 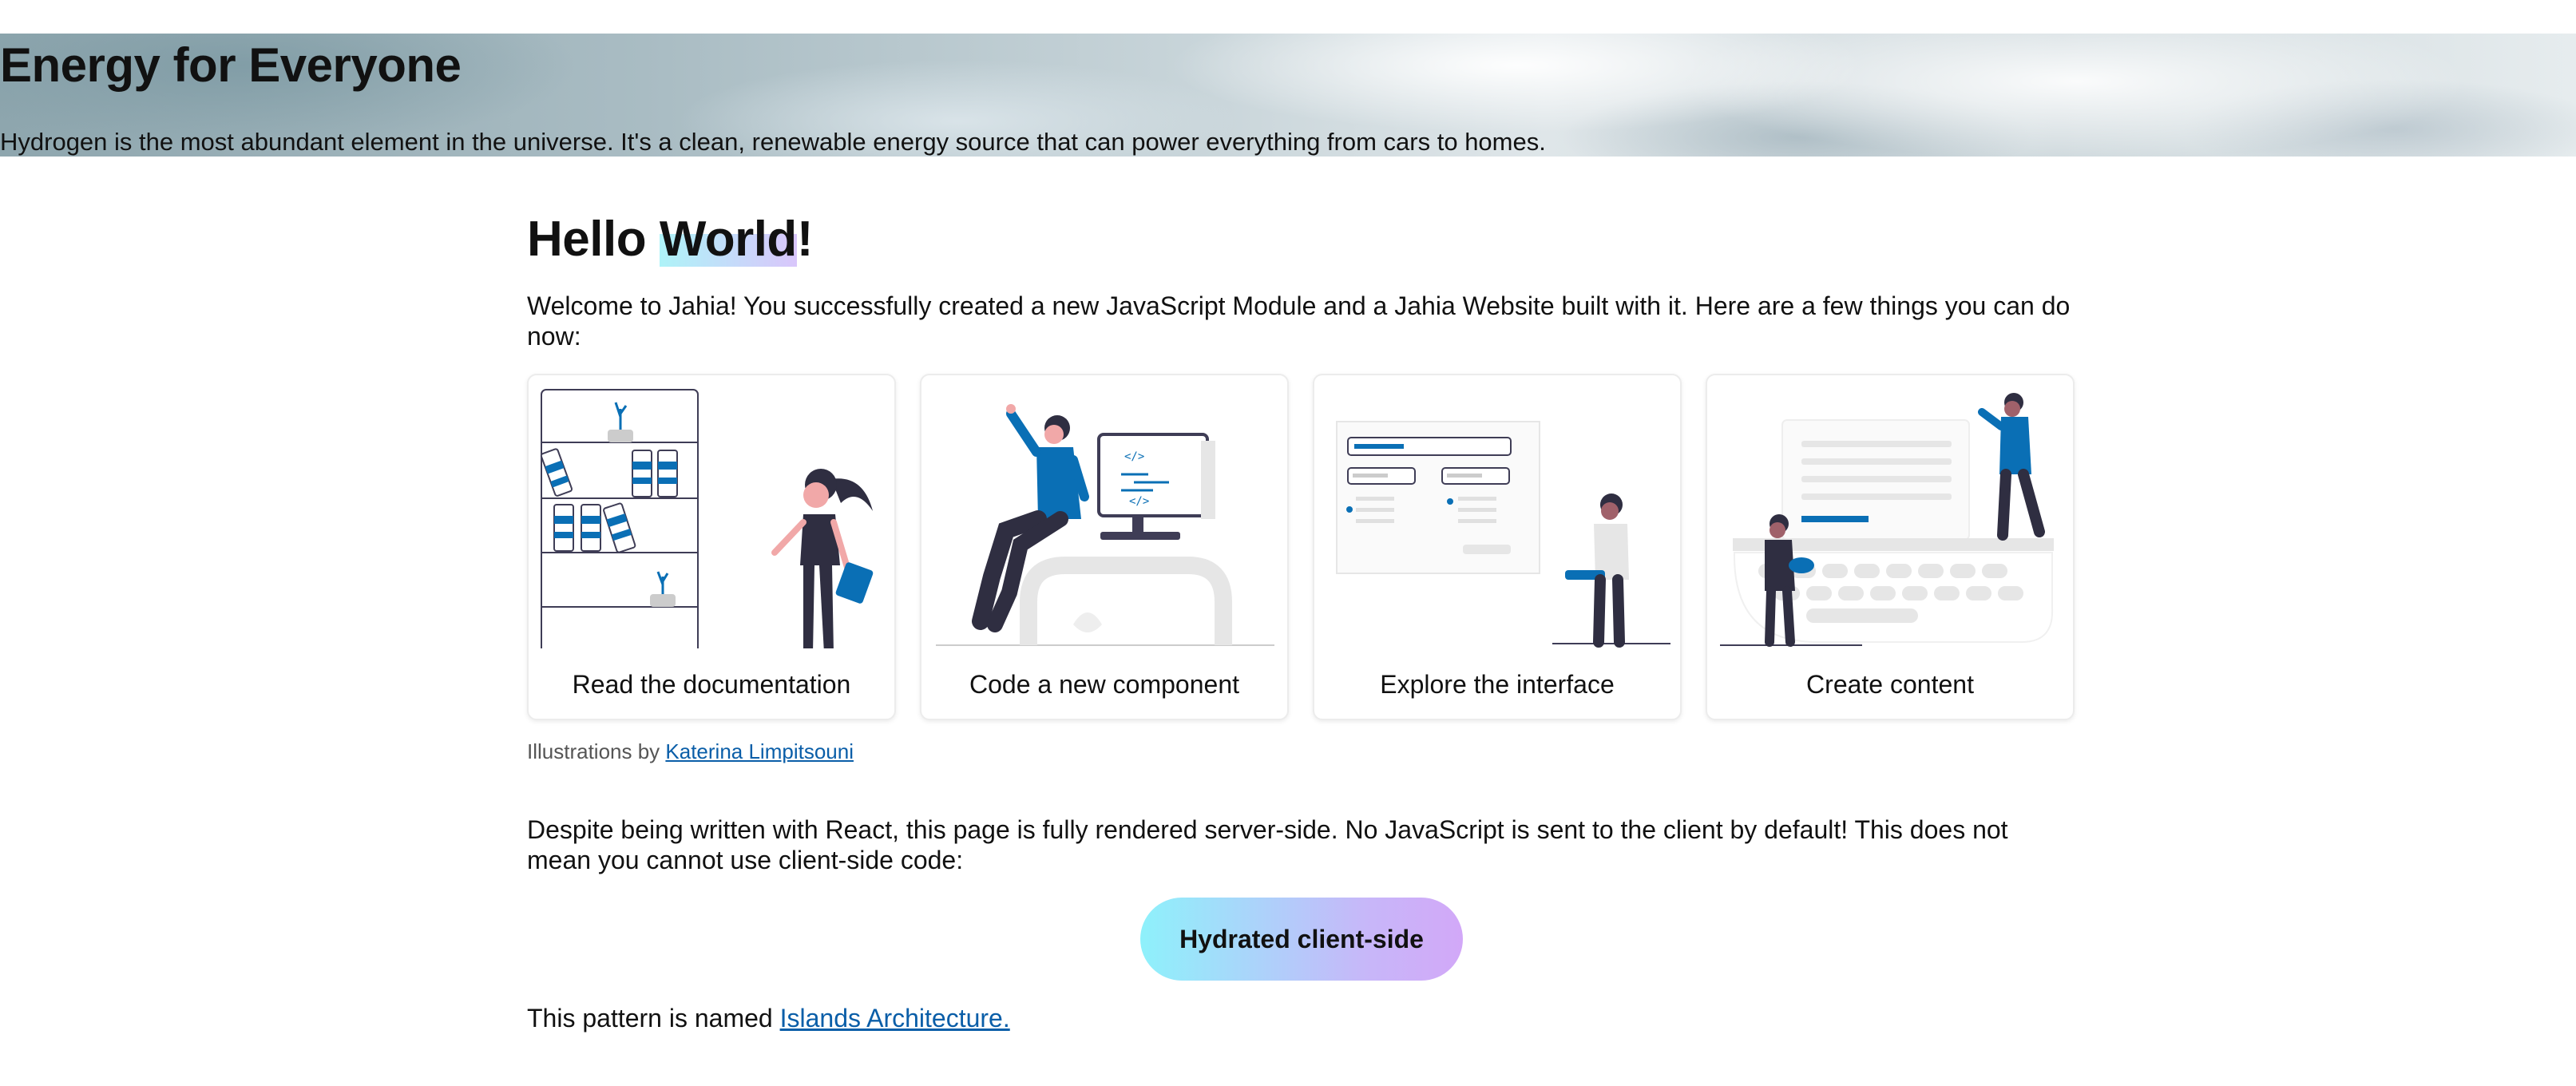 What do you see at coordinates (759, 751) in the screenshot?
I see `credit-author-link: Katerina Limpitsouni` at bounding box center [759, 751].